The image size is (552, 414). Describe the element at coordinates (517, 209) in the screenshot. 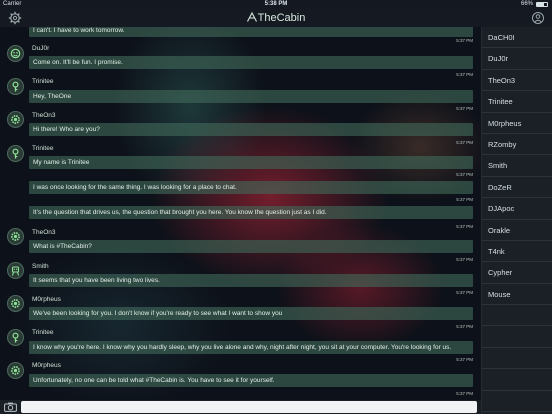

I see `user-list-item: DJApoc` at that location.